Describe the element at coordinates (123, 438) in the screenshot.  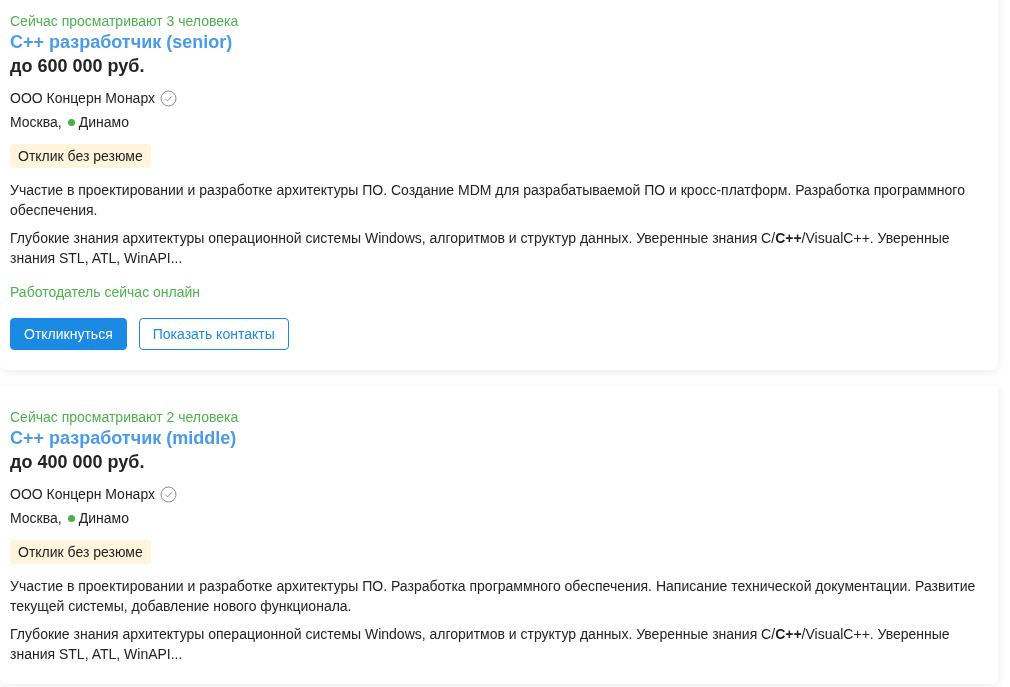
I see `vacancy-title-link: C++ разработчик (middle)` at that location.